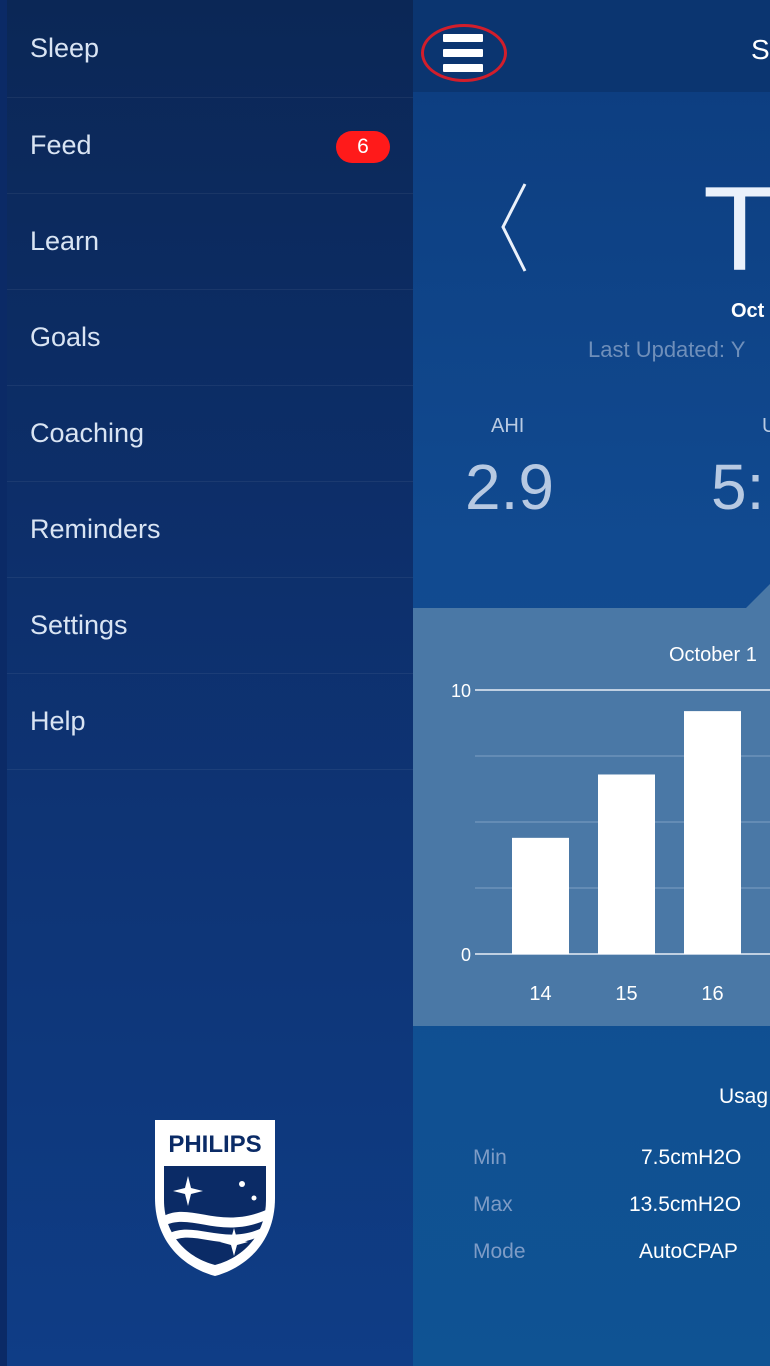 This screenshot has width=770, height=1366. Describe the element at coordinates (210, 626) in the screenshot. I see `sidebar-item-settings: Settings` at that location.